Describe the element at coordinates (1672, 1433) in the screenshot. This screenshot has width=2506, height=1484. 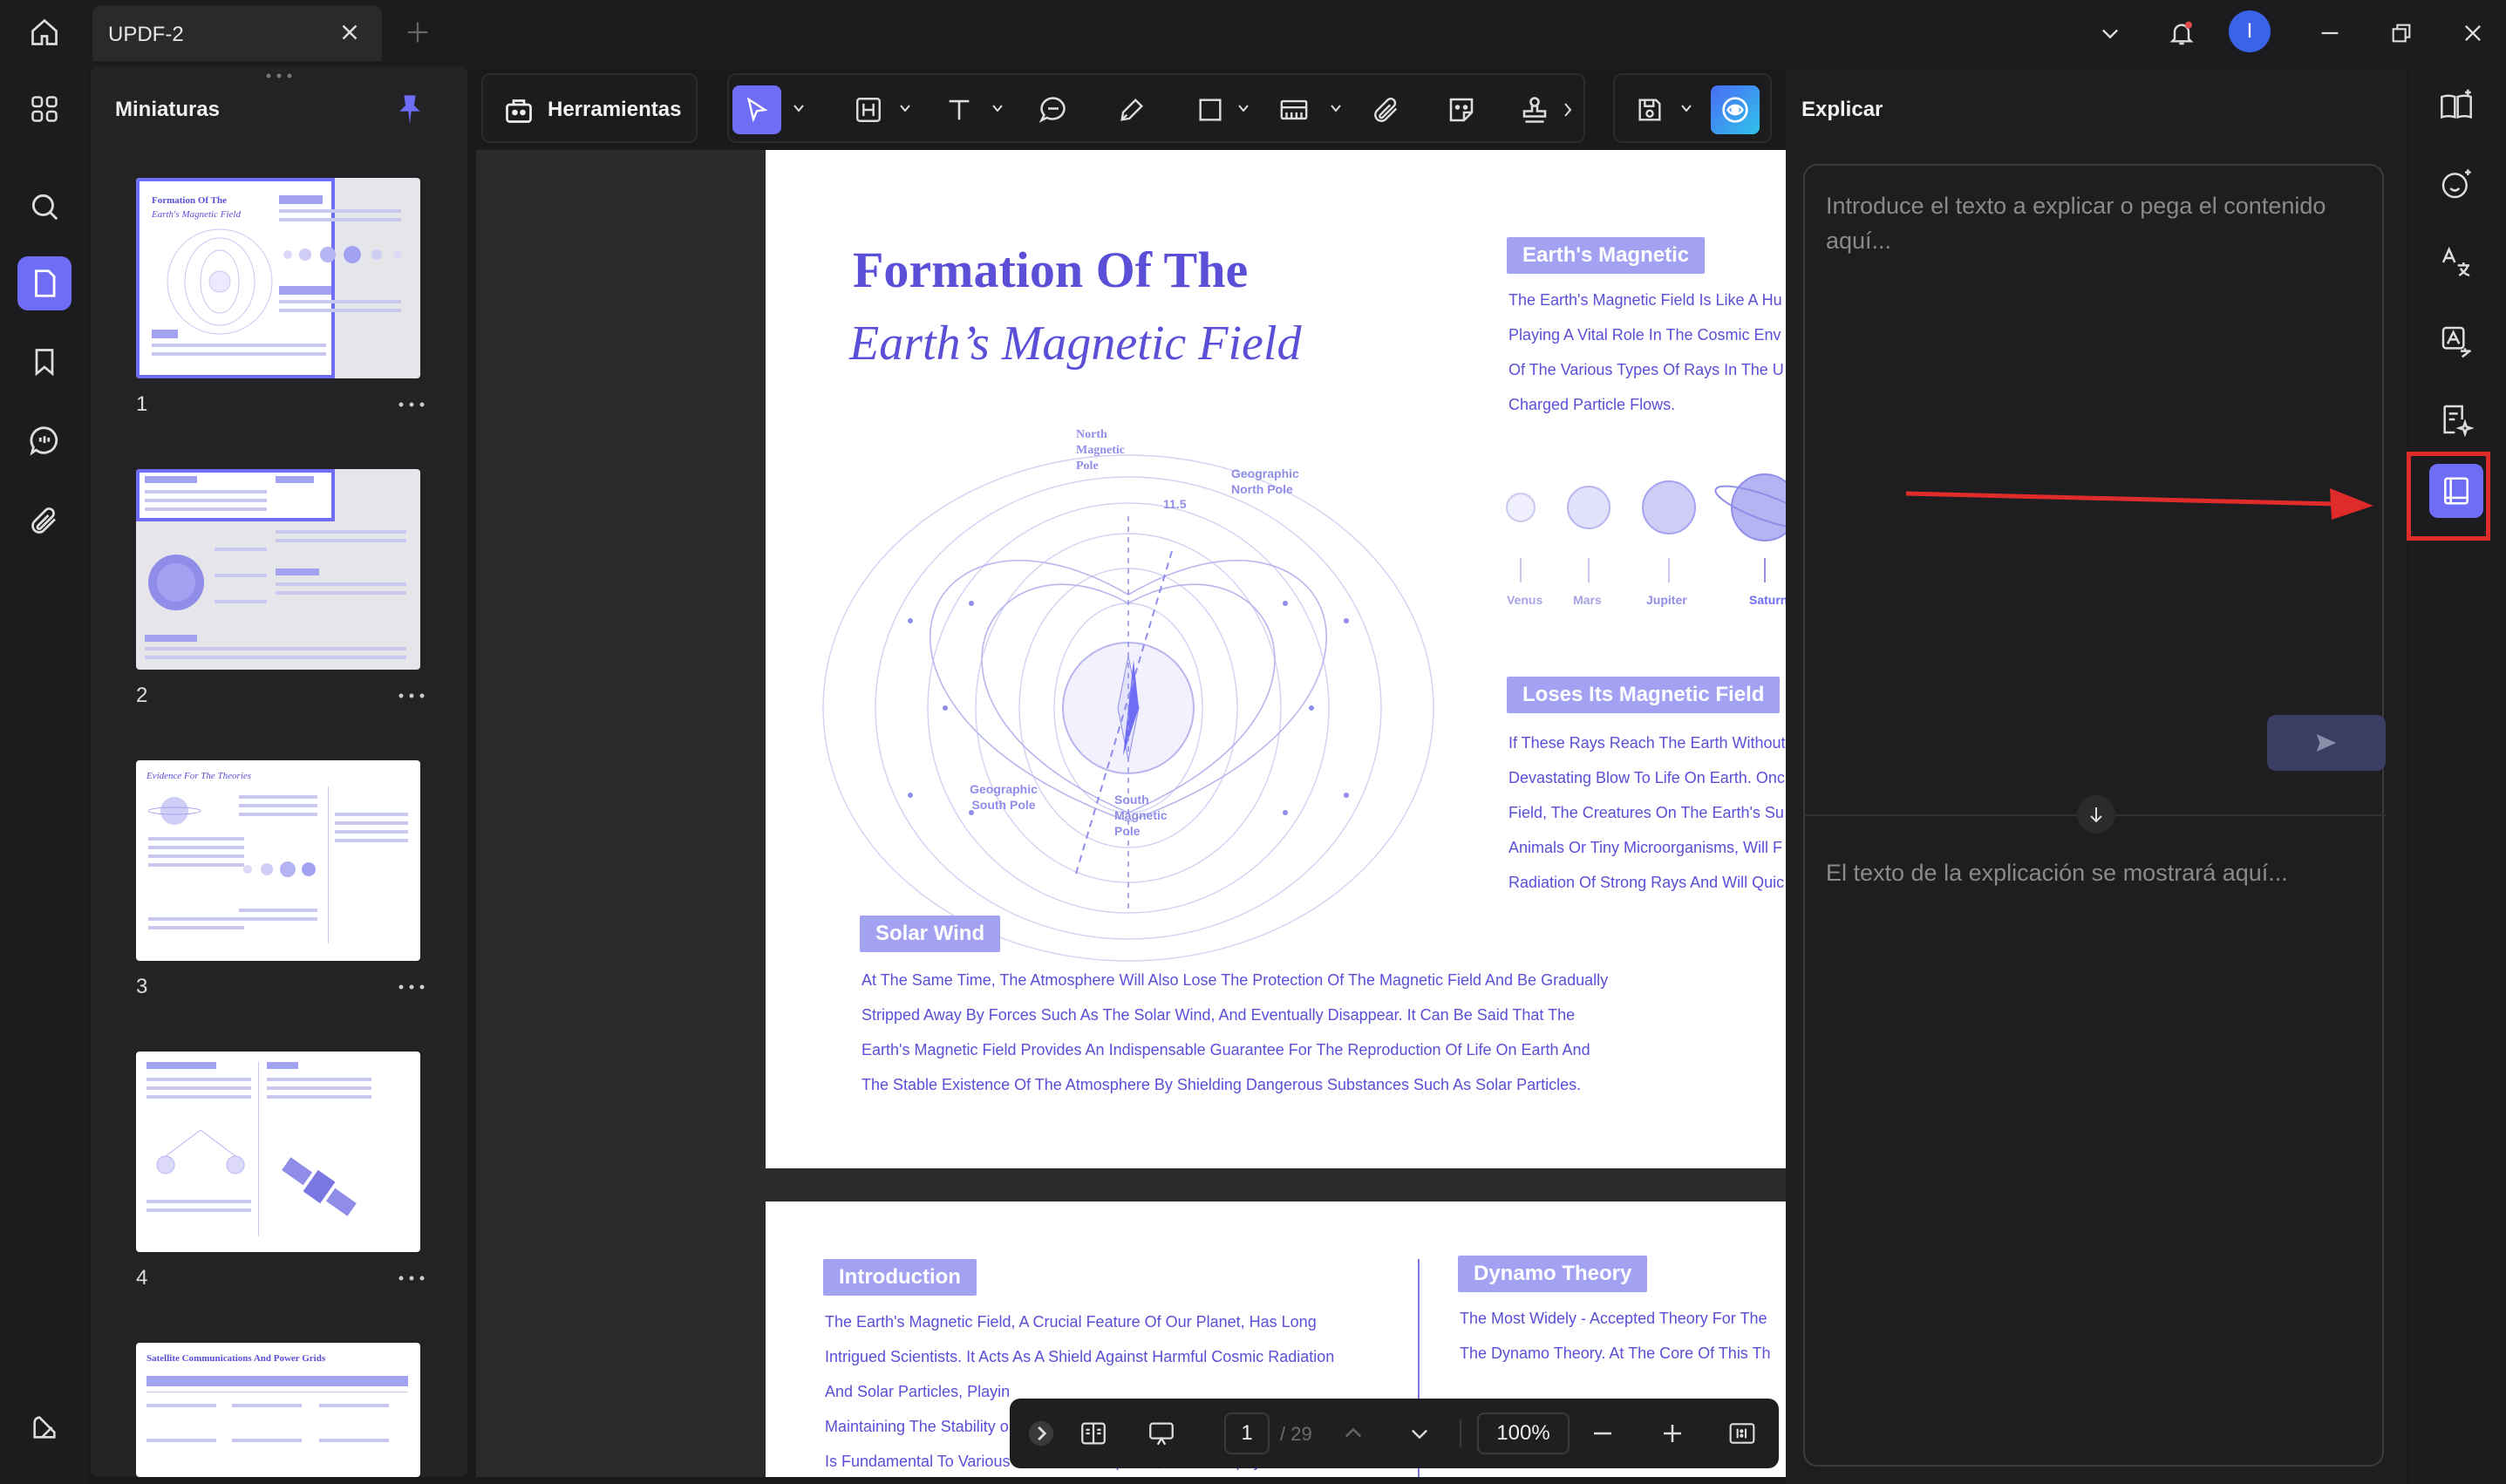
I see `zoom-in-plus-icon` at that location.